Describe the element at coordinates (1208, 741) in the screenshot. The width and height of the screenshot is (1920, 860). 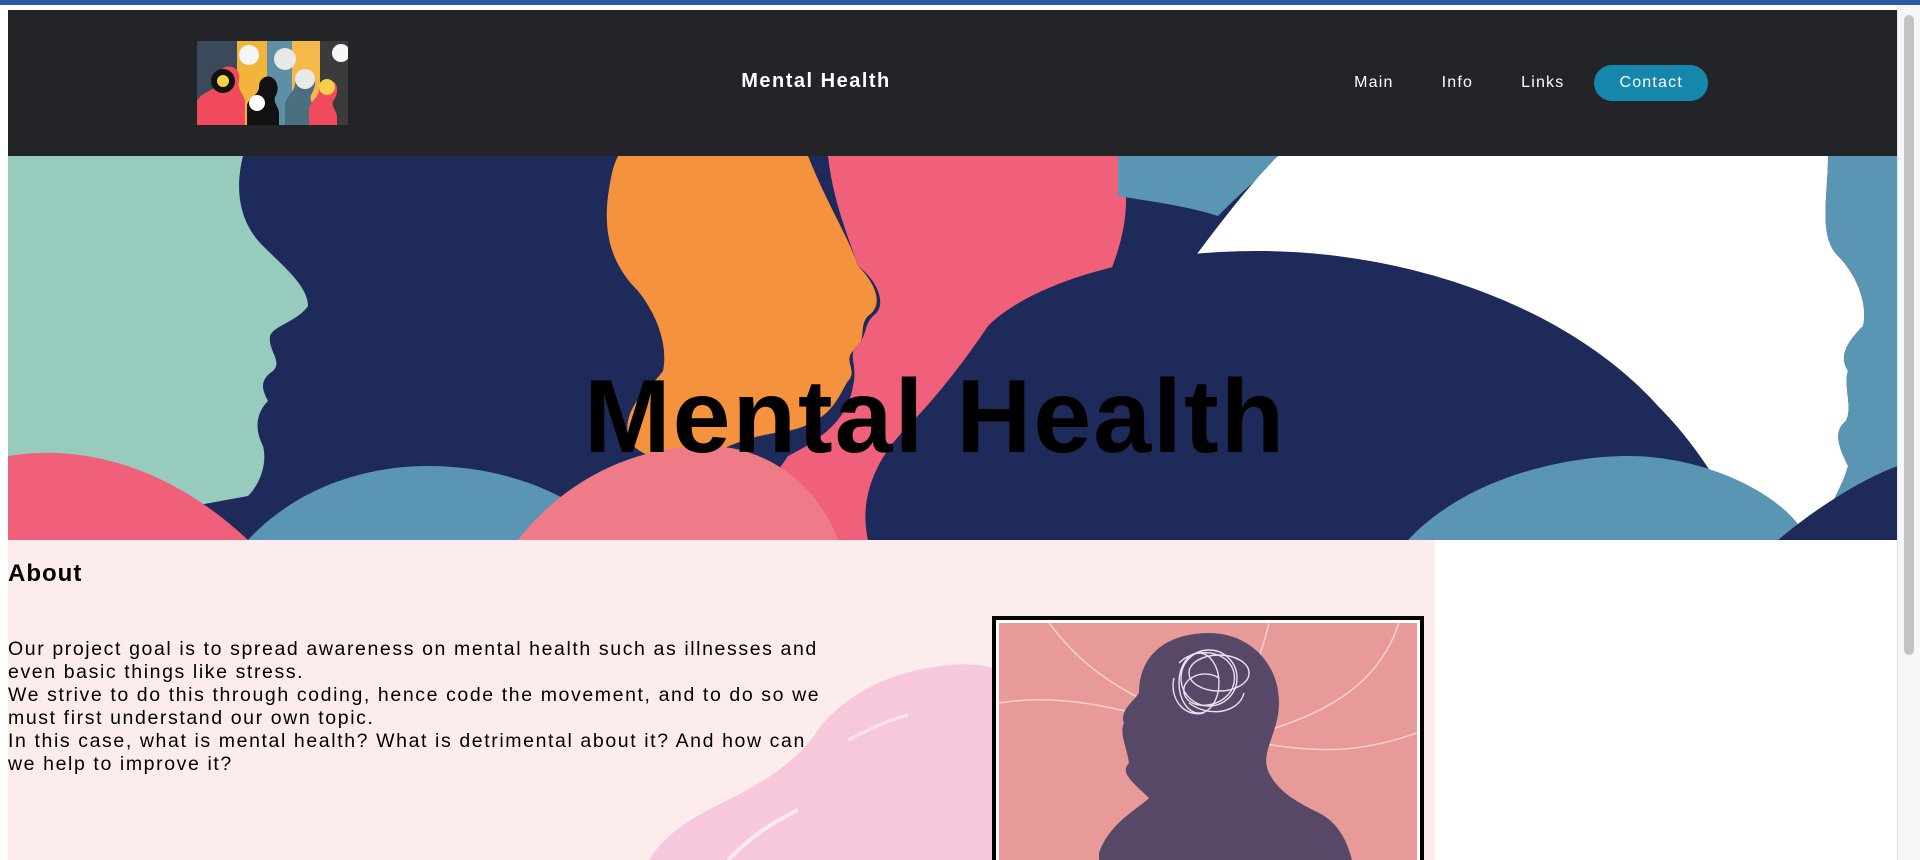
I see `tangled-thoughts-illustration` at that location.